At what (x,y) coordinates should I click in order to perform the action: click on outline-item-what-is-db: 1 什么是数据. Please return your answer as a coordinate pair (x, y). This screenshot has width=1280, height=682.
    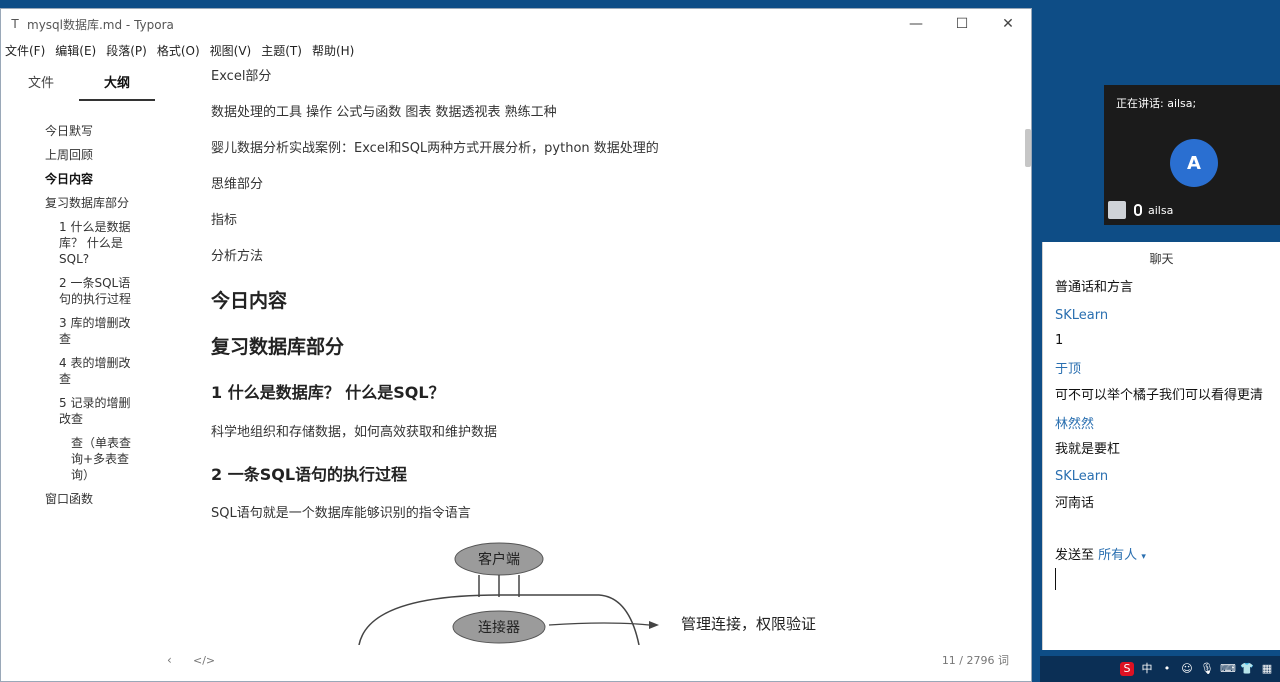
    Looking at the image, I should click on (94, 227).